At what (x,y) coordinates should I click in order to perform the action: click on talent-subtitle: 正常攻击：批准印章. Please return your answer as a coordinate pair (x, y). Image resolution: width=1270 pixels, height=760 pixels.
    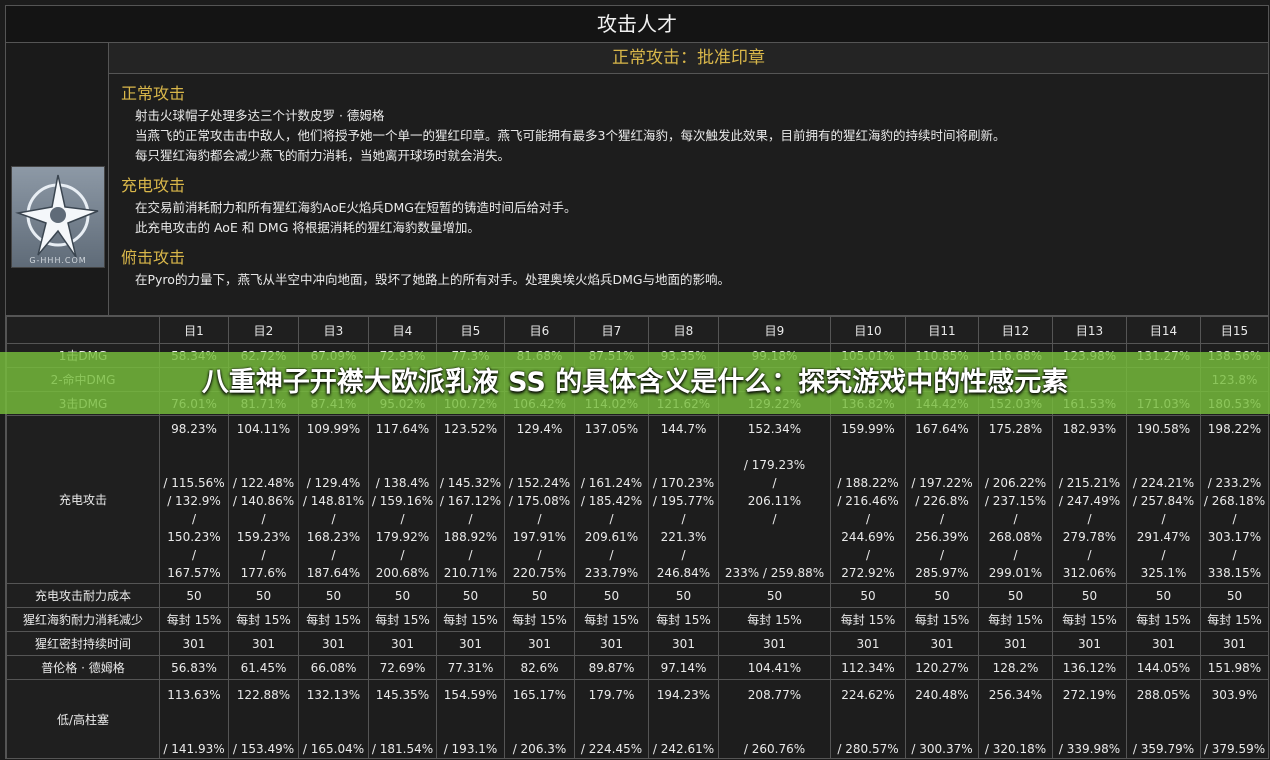
    Looking at the image, I should click on (688, 58).